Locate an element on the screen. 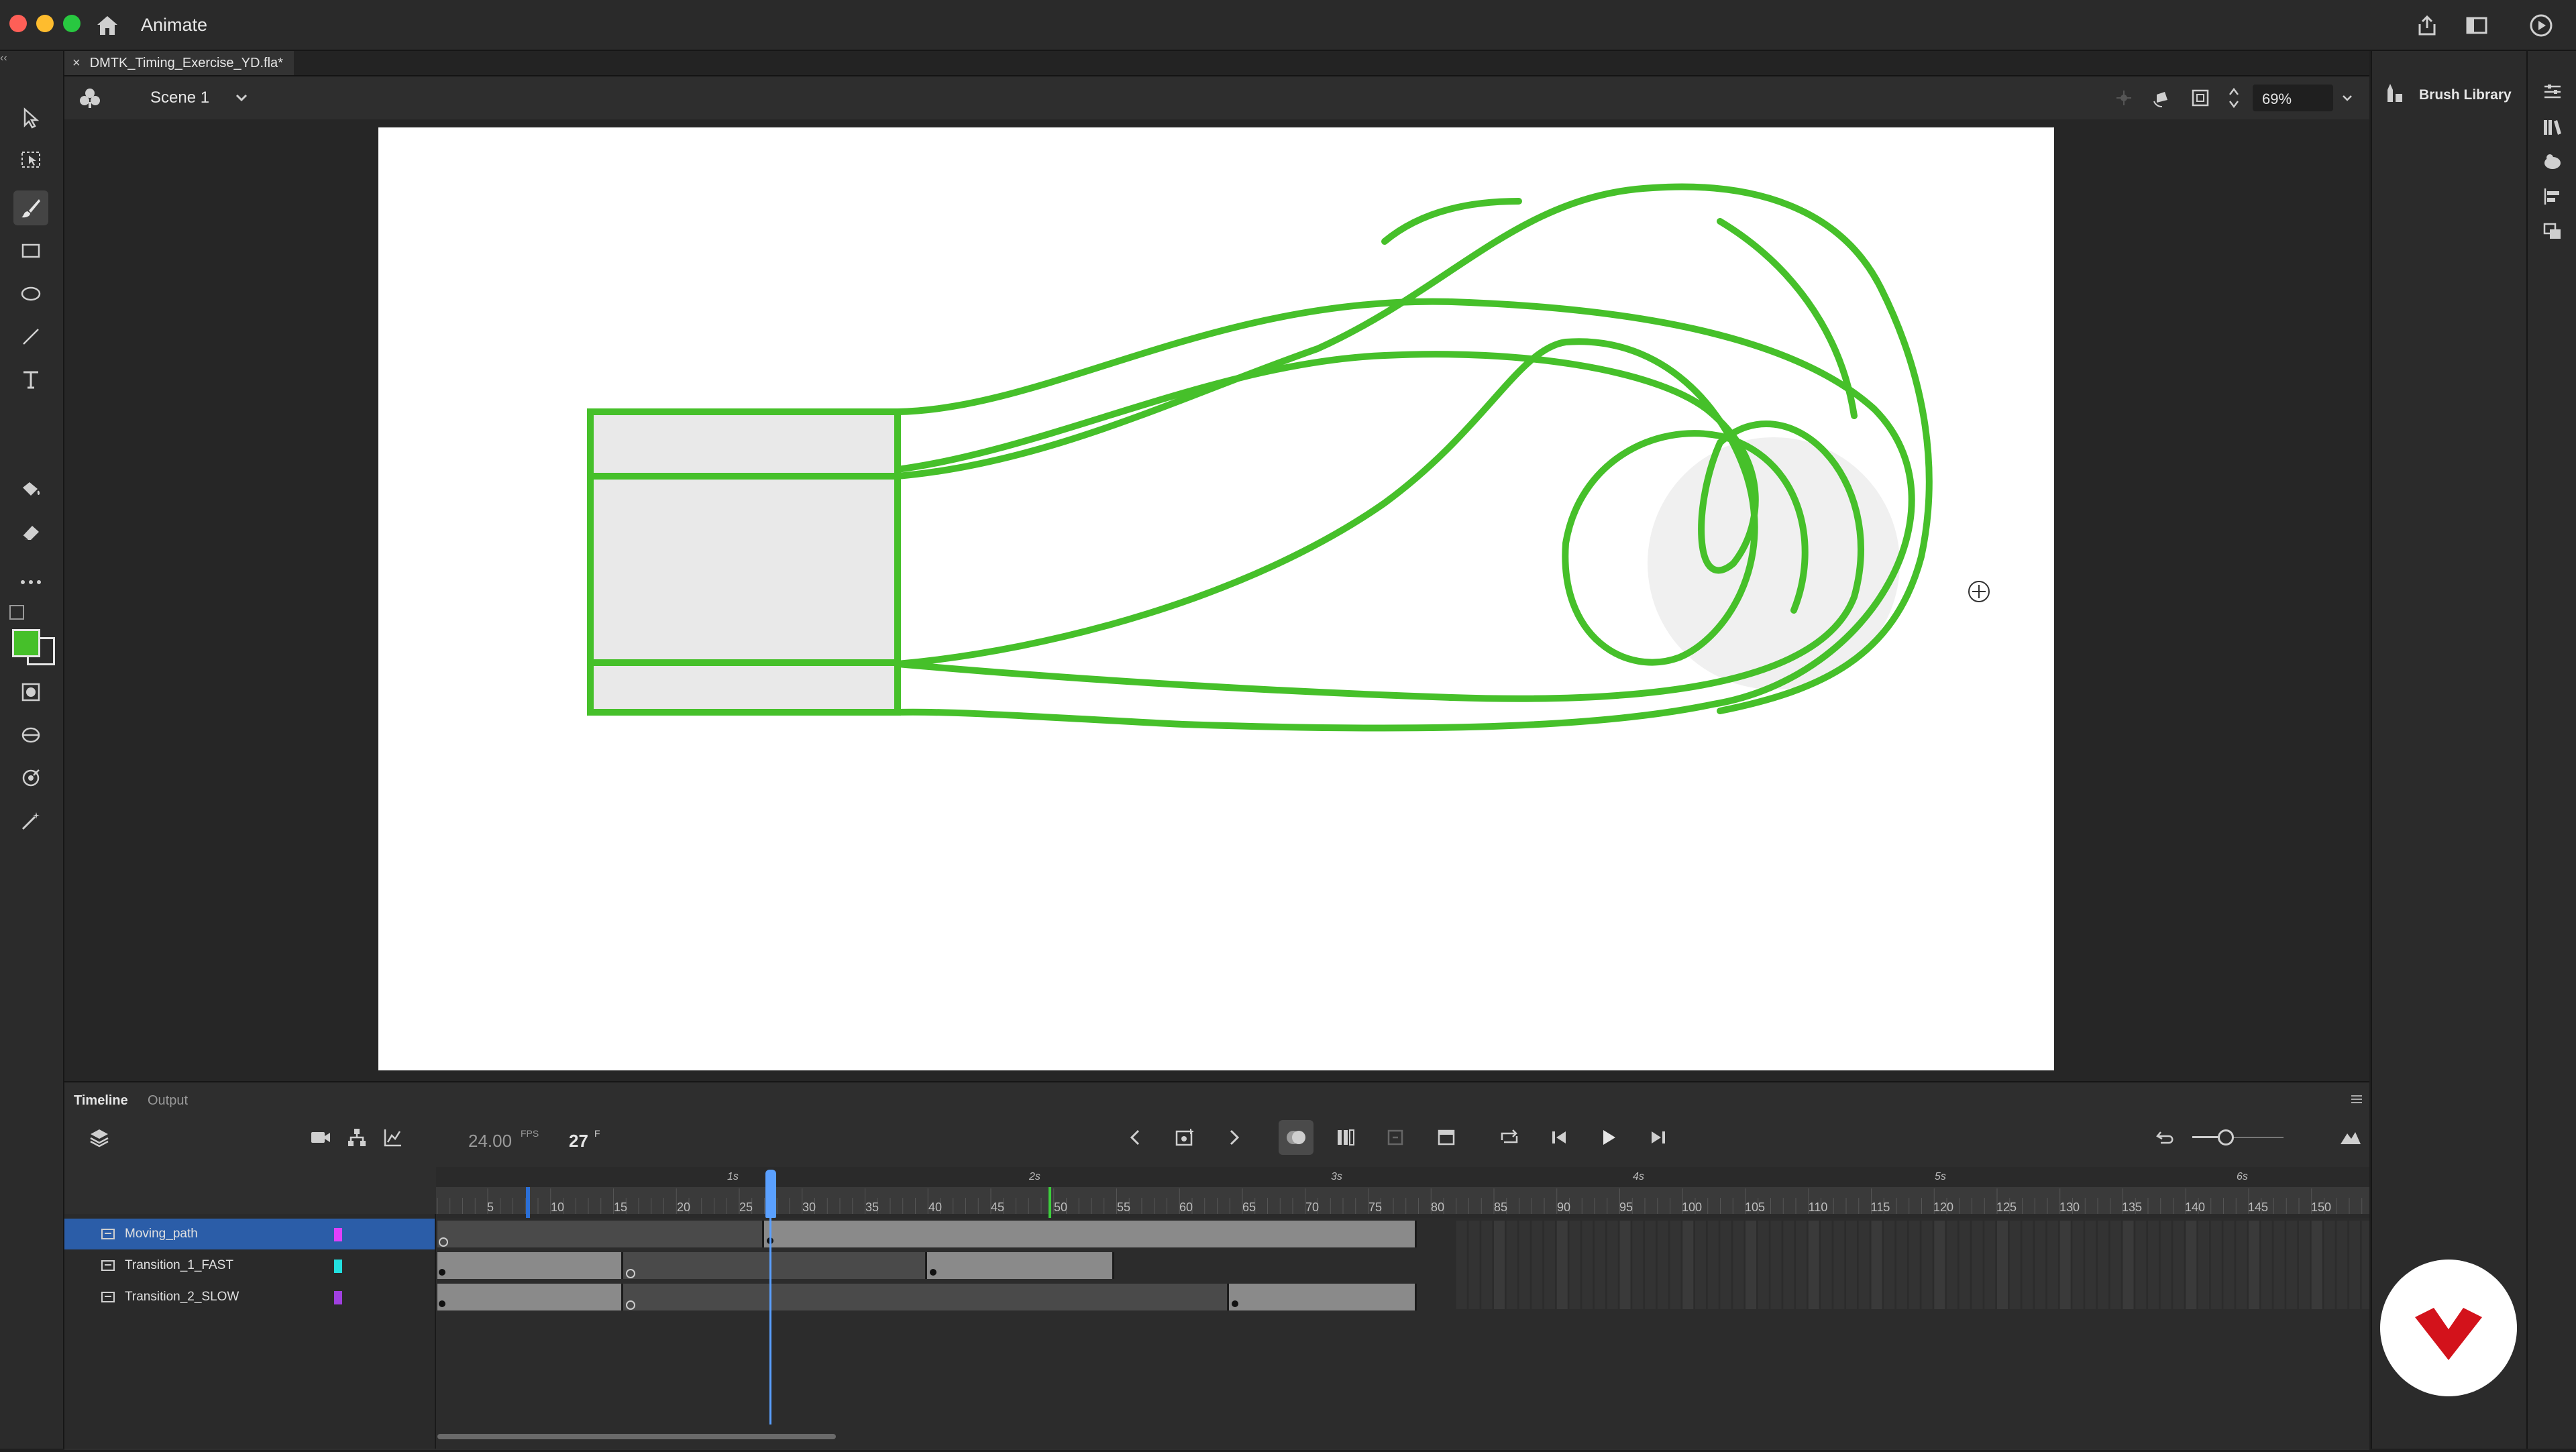 This screenshot has width=2576, height=1452. next-keyframe-icon is located at coordinates (1234, 1137).